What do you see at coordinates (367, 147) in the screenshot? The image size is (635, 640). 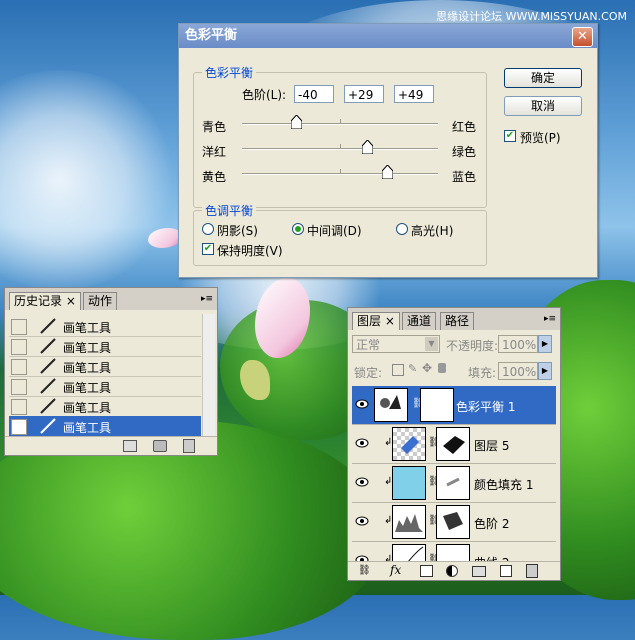 I see `slider-thumb-magenta-green` at bounding box center [367, 147].